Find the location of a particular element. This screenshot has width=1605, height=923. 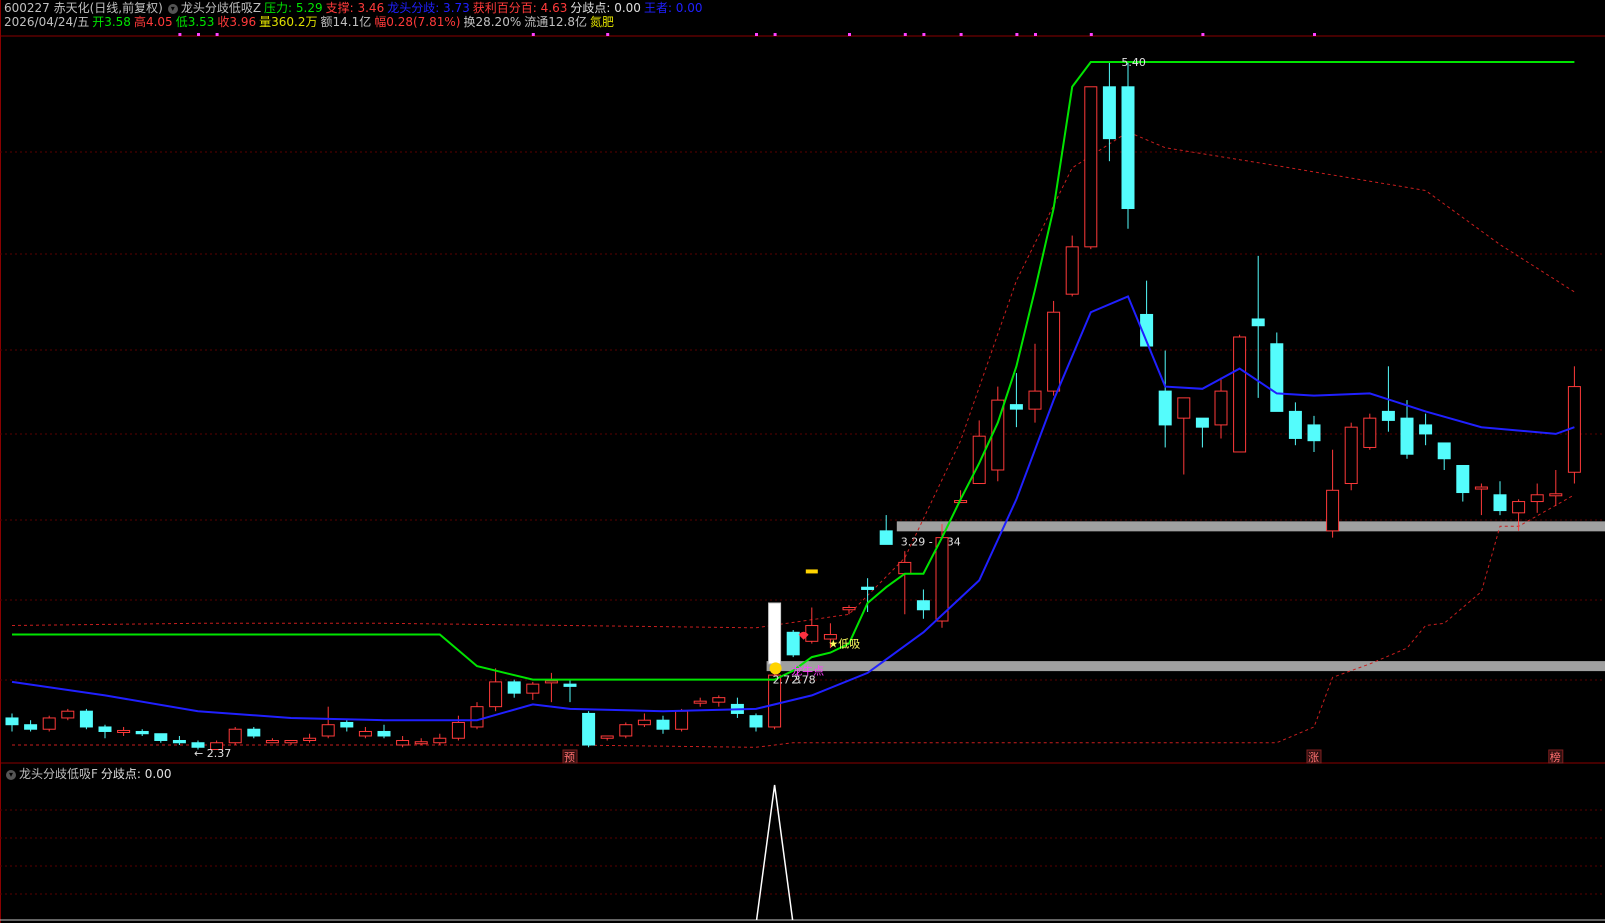

signal-tag-label: 预 is located at coordinates (569, 757).